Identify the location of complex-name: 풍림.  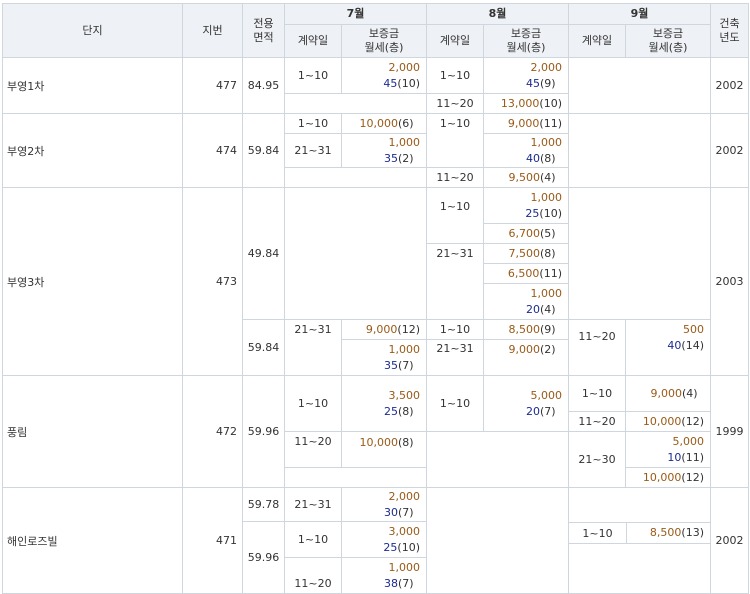
(92, 431).